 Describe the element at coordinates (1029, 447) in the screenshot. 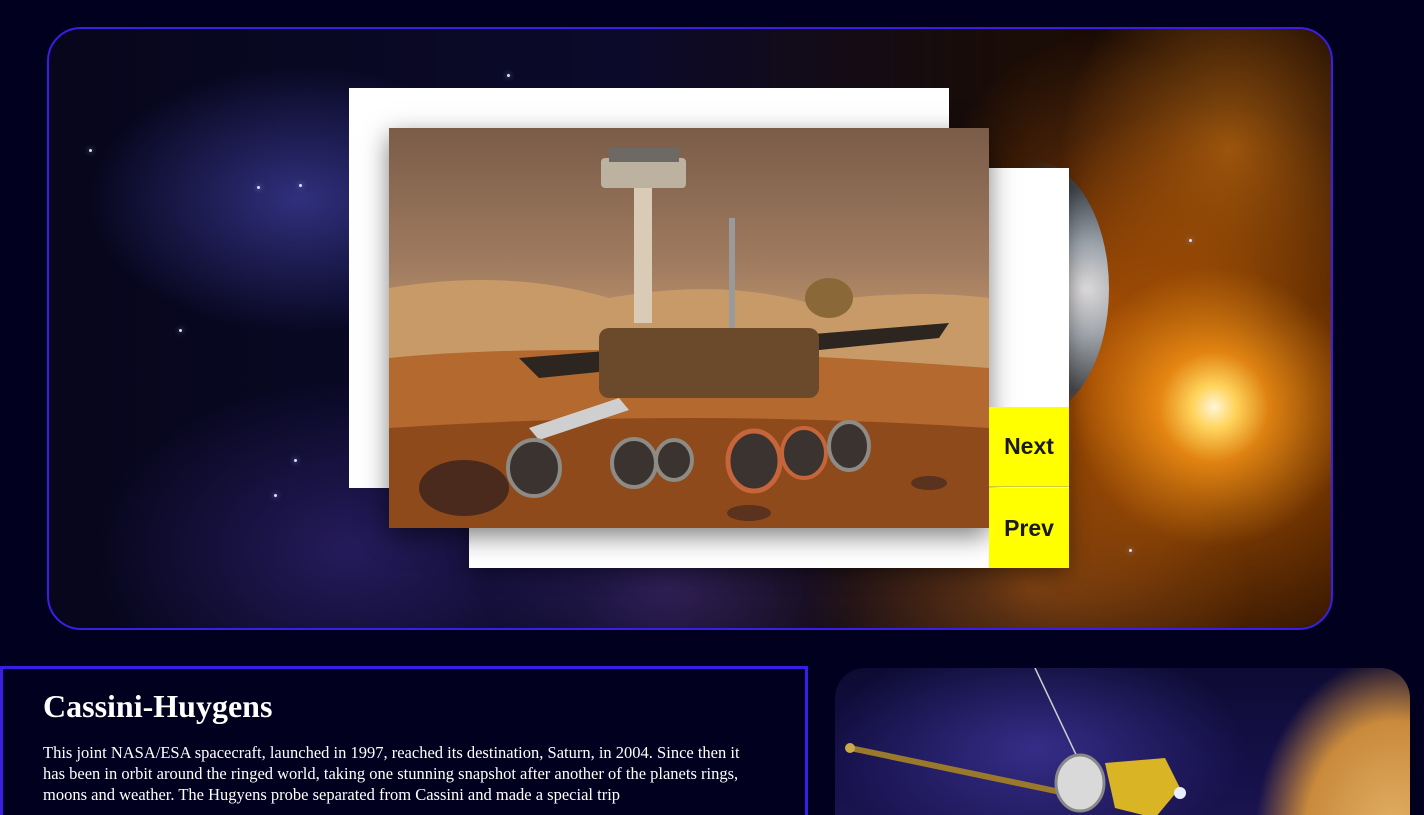

I see `next-button: Next` at that location.